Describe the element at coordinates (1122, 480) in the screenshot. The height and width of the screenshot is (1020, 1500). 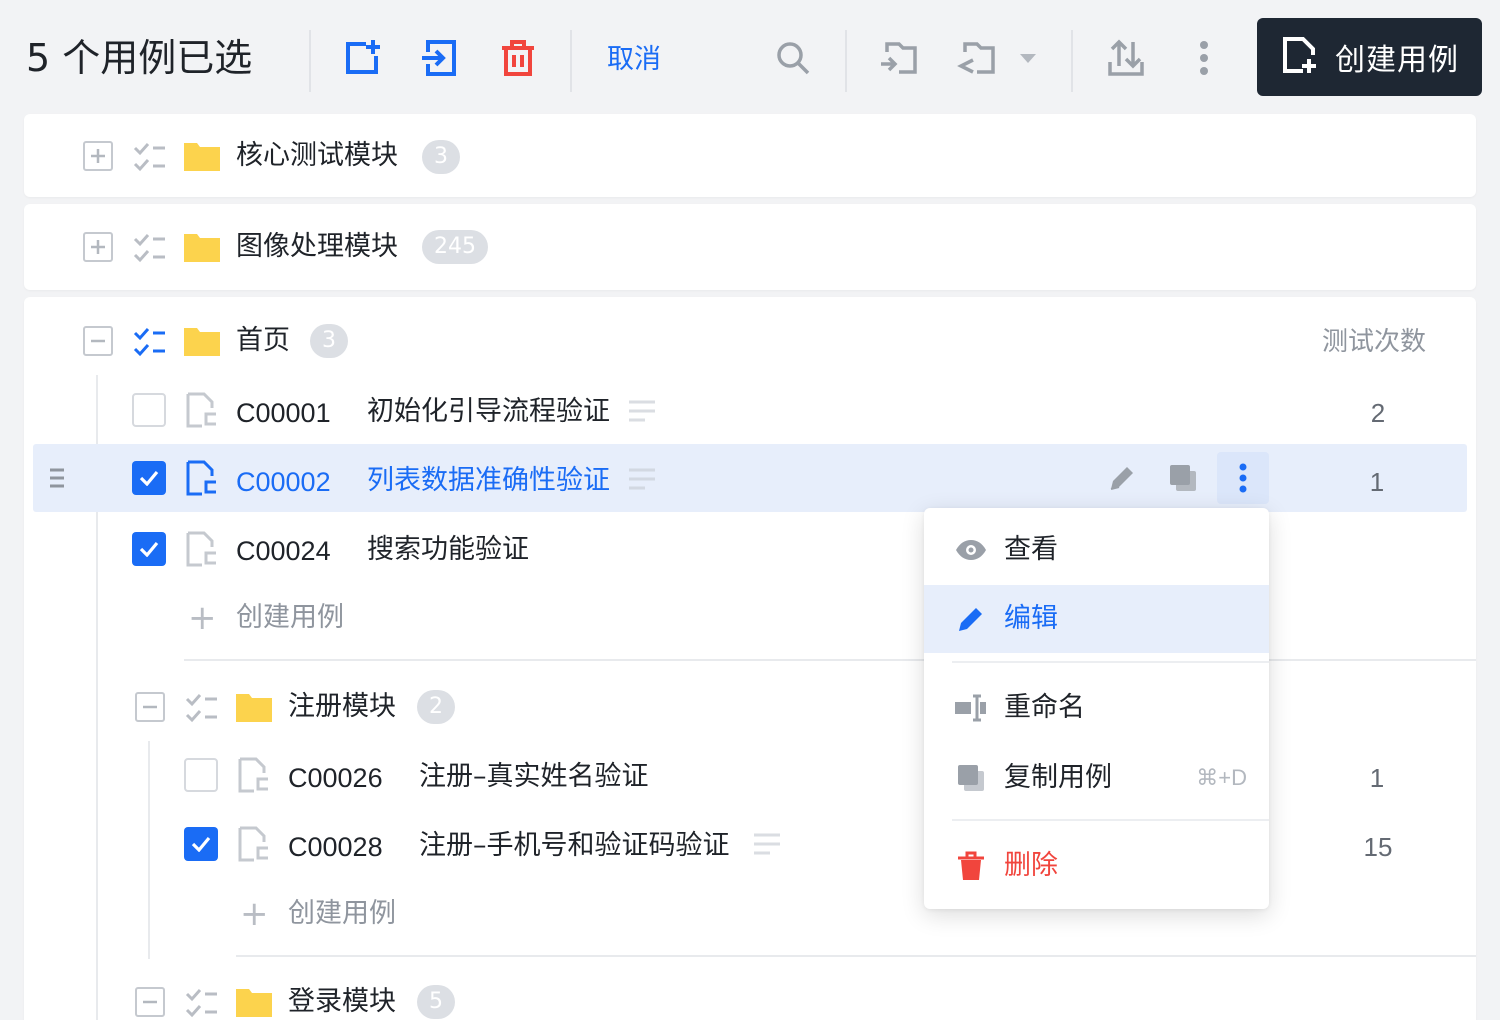
I see `edit-pencil-icon` at that location.